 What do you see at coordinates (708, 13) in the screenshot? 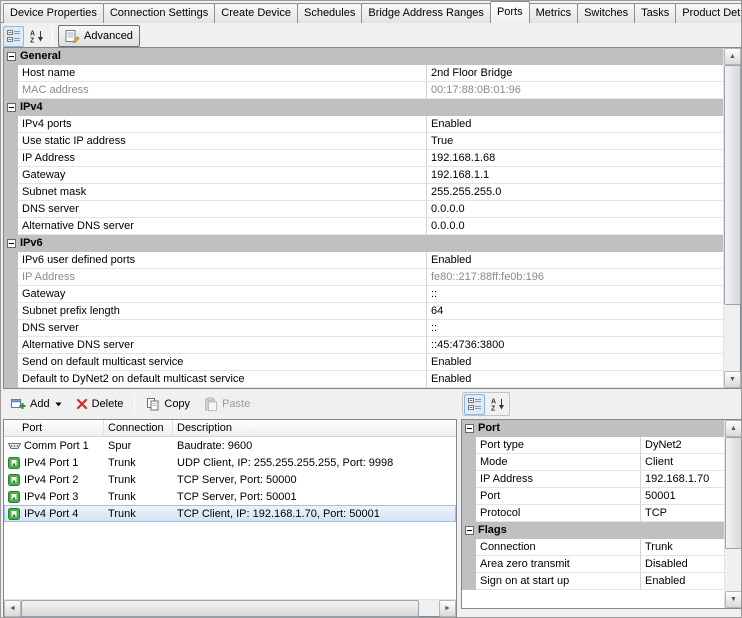
I see `tab-product-details: Product Details` at bounding box center [708, 13].